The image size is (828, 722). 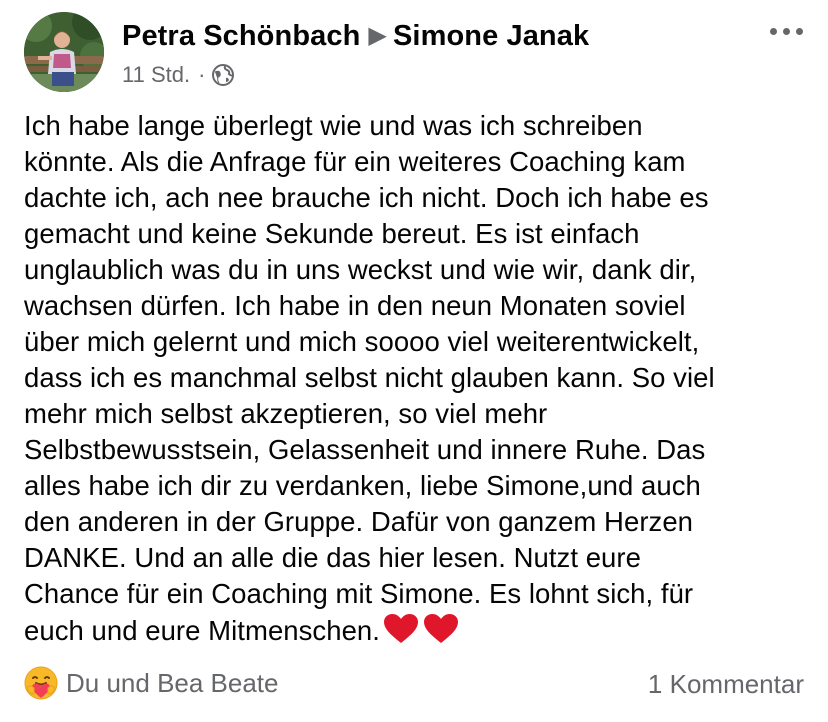 I want to click on post-meta: 11 Std. ·, so click(x=178, y=75).